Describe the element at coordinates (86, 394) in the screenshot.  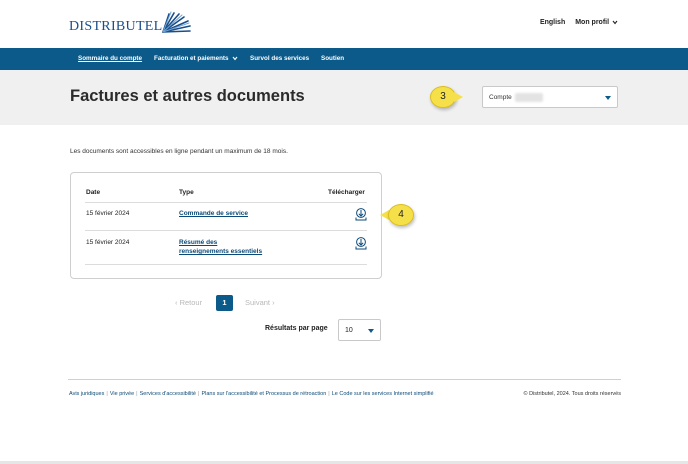
I see `footer-link-legal: Avis juridiques` at that location.